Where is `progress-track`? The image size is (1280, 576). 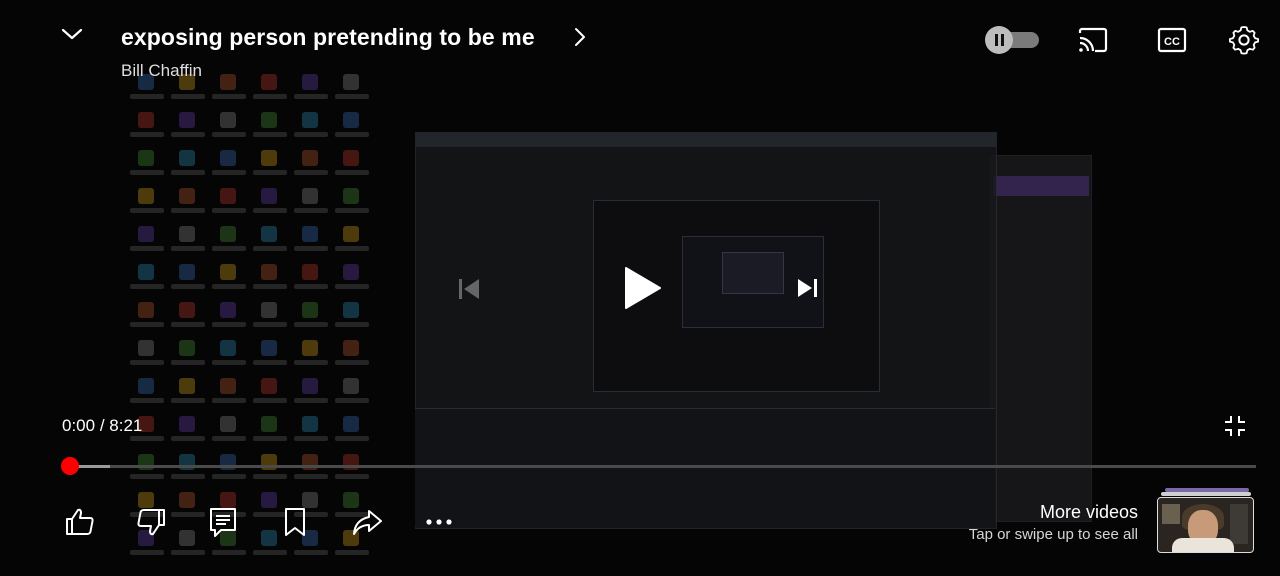 progress-track is located at coordinates (663, 466).